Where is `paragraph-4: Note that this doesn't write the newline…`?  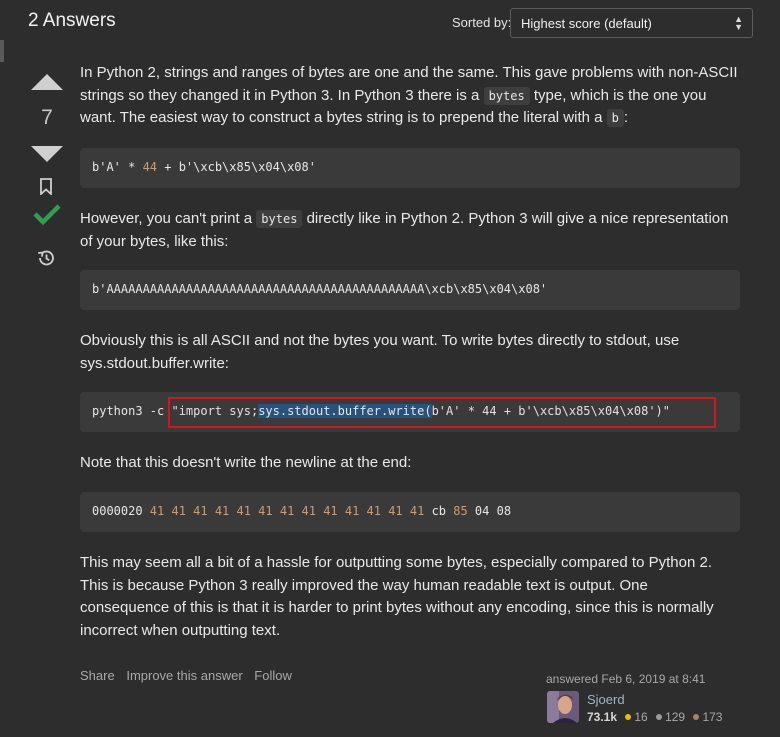 paragraph-4: Note that this doesn't write the newline… is located at coordinates (246, 462).